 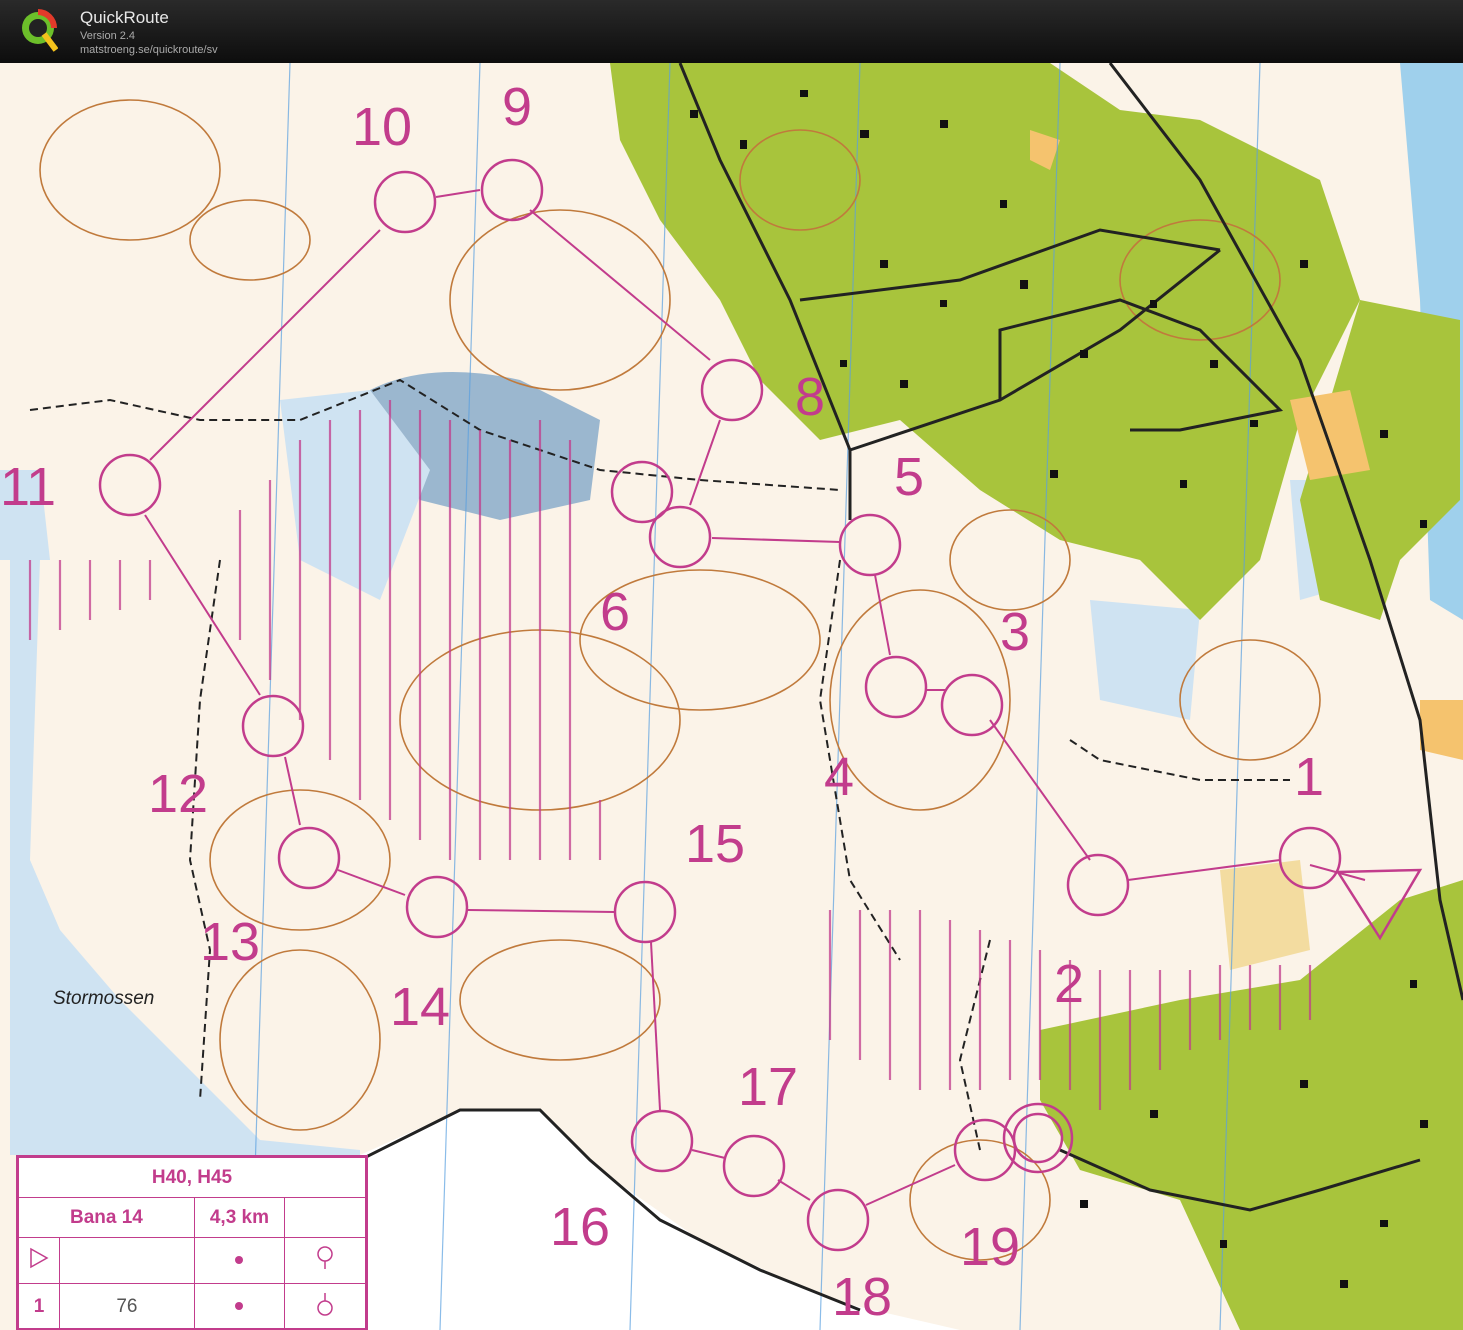 I want to click on legend-course: Bana 14, so click(x=106, y=1217).